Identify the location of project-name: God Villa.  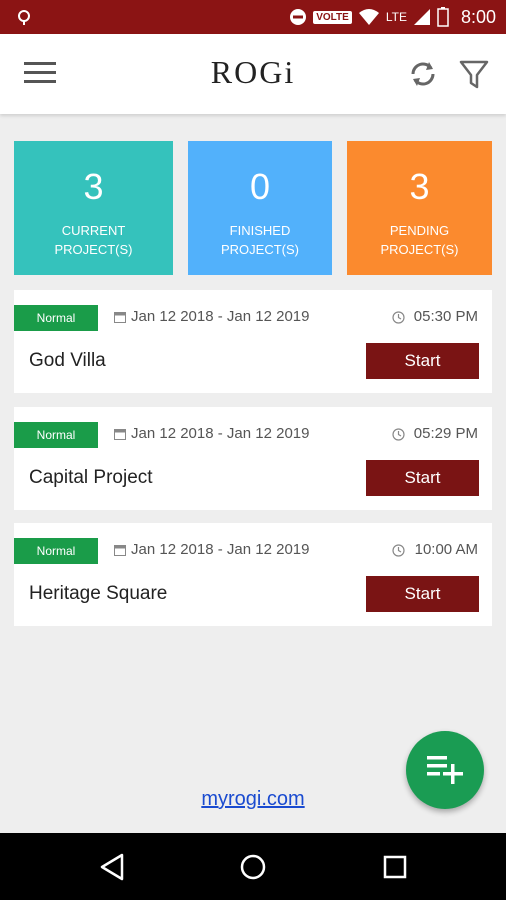
(67, 360).